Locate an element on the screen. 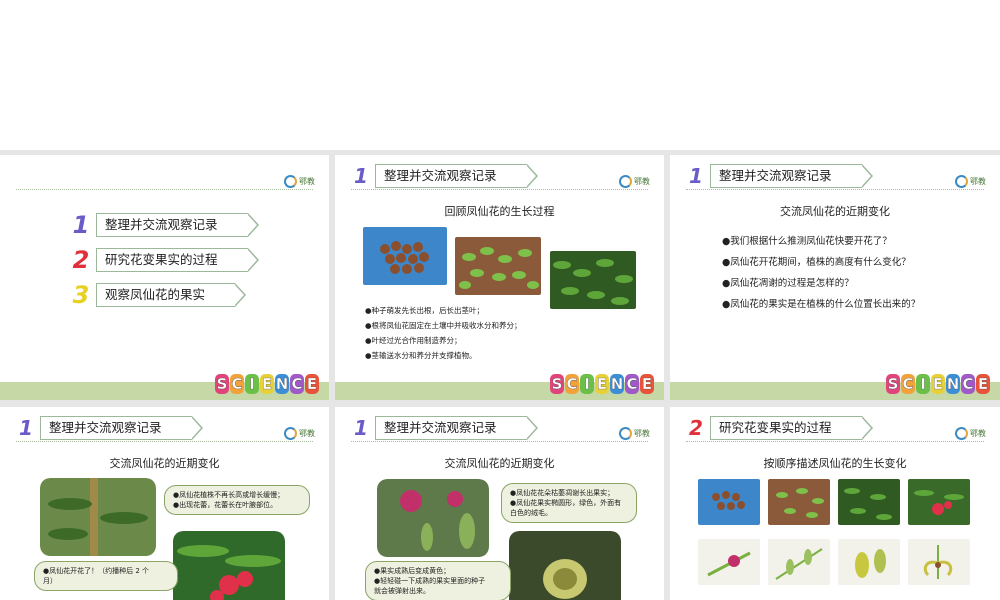 The height and width of the screenshot is (600, 1000). stage-flower-photo is located at coordinates (939, 502).